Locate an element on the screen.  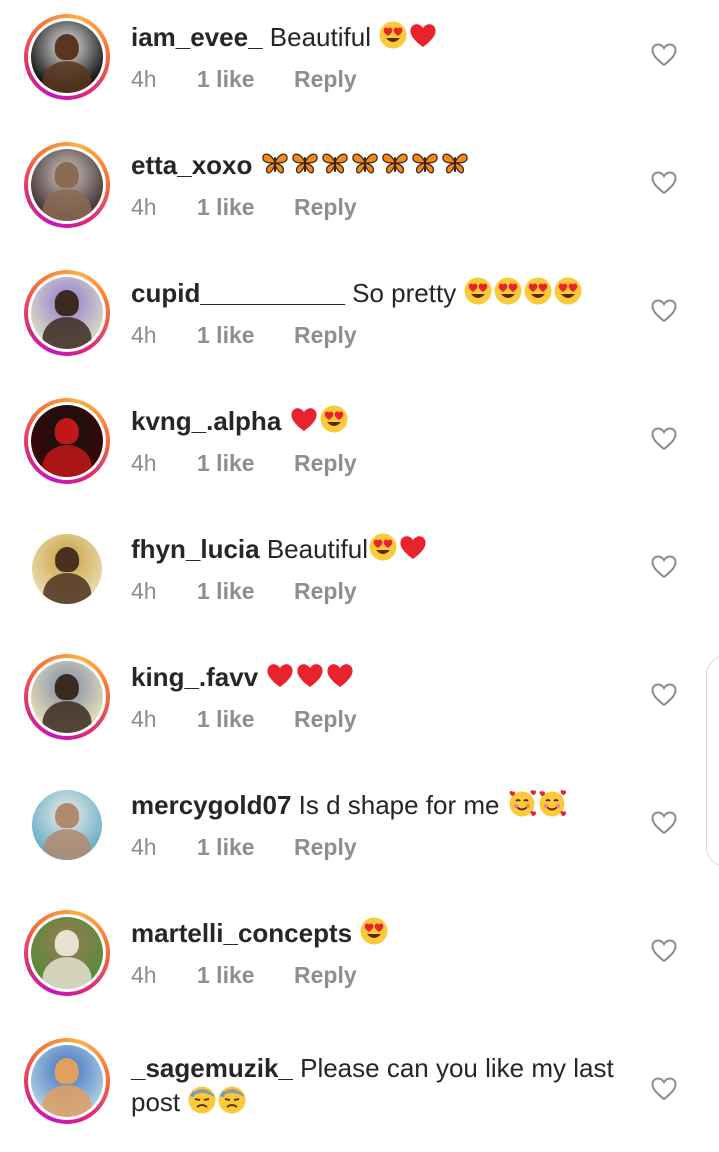
comment-username: cupid__________ is located at coordinates (238, 293).